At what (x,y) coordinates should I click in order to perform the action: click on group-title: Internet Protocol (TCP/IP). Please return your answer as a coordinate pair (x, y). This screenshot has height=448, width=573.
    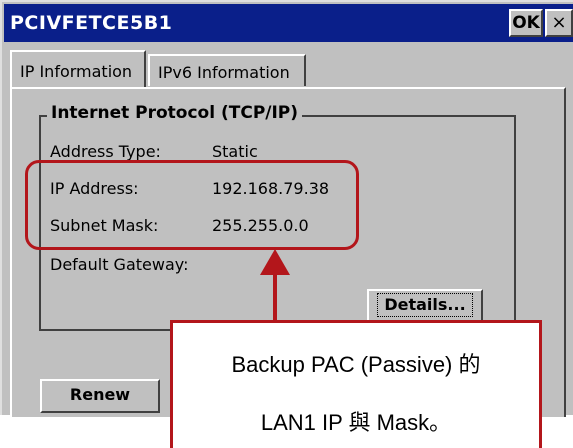
    Looking at the image, I should click on (175, 113).